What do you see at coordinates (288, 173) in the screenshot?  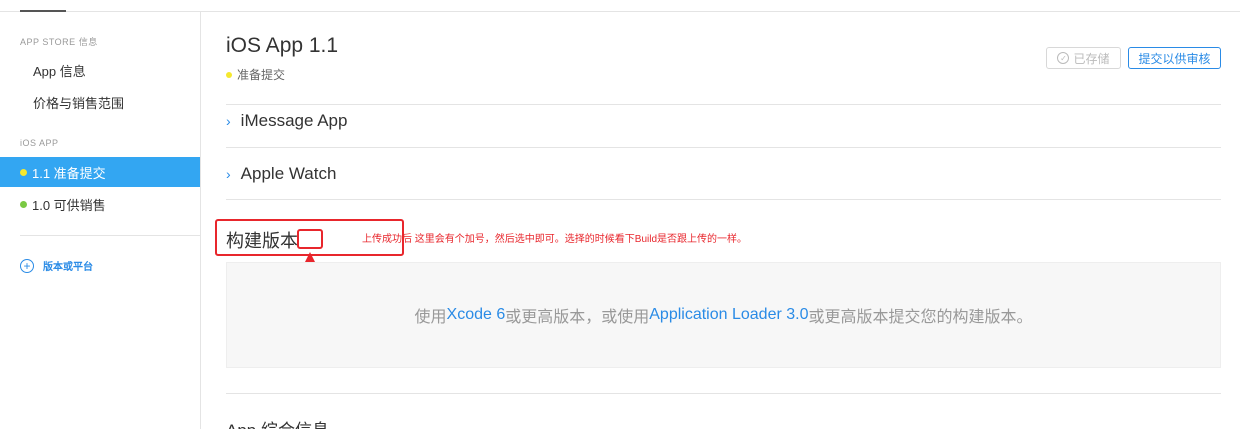 I see `section-label: Apple Watch` at bounding box center [288, 173].